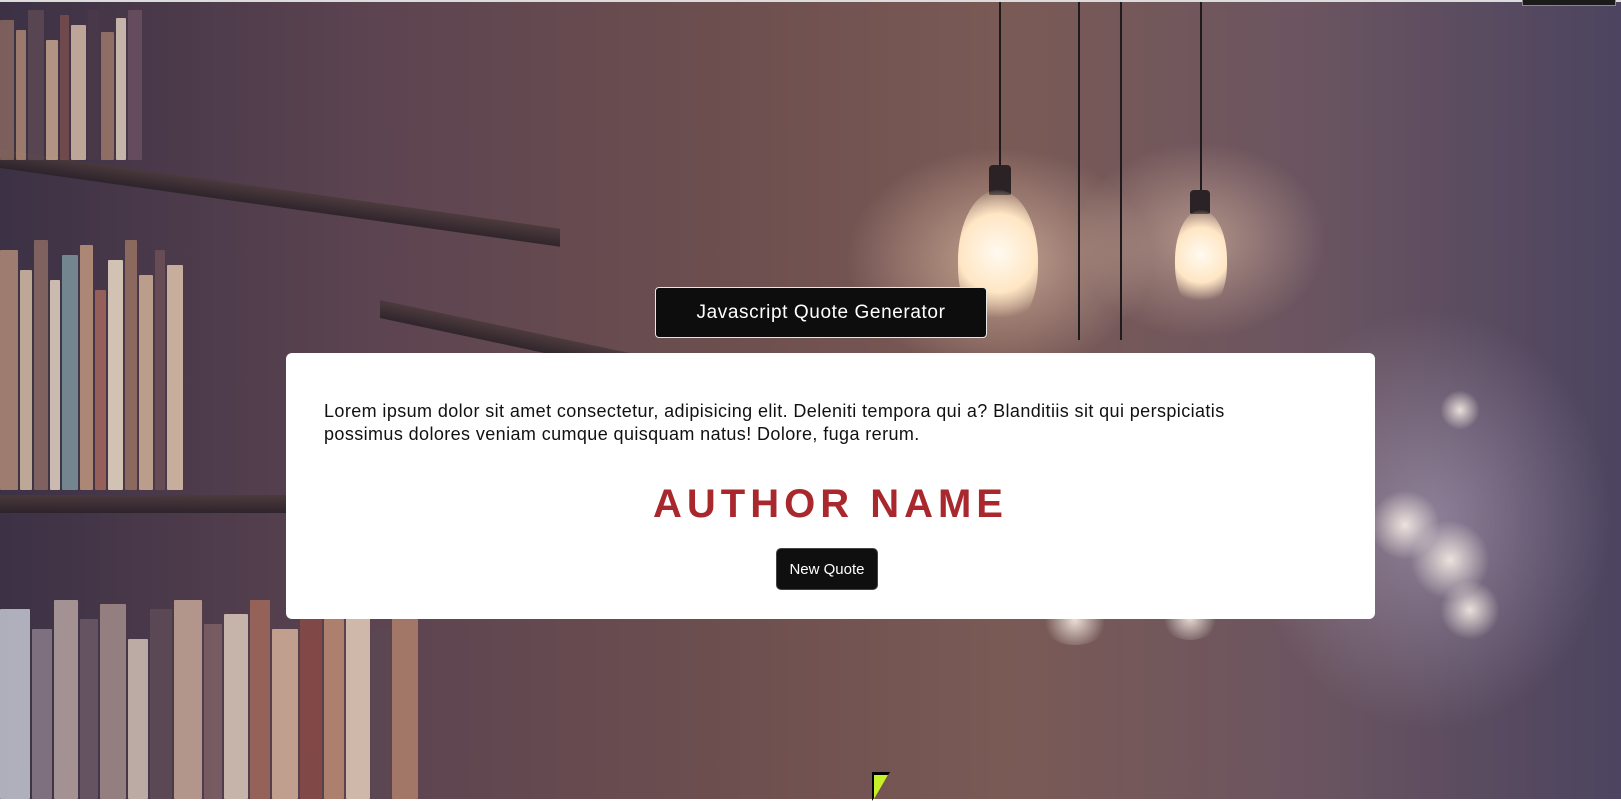 The height and width of the screenshot is (801, 1621). What do you see at coordinates (810, 1) in the screenshot?
I see `window-top-edge` at bounding box center [810, 1].